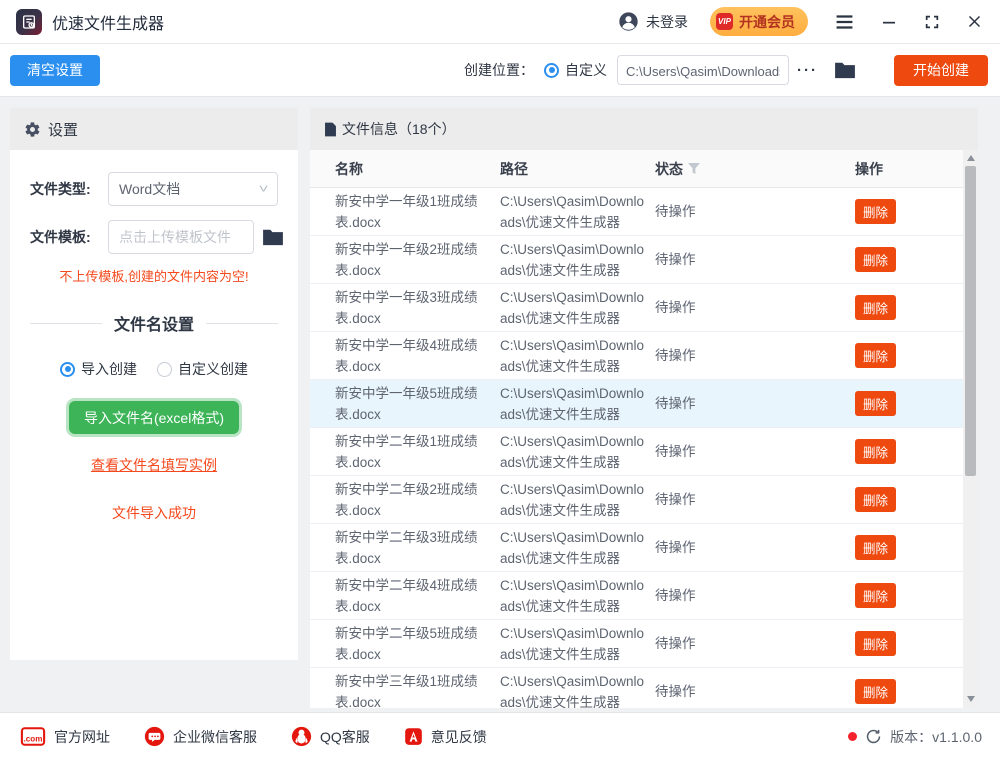 The width and height of the screenshot is (1000, 760). I want to click on minimize-icon, so click(889, 22).